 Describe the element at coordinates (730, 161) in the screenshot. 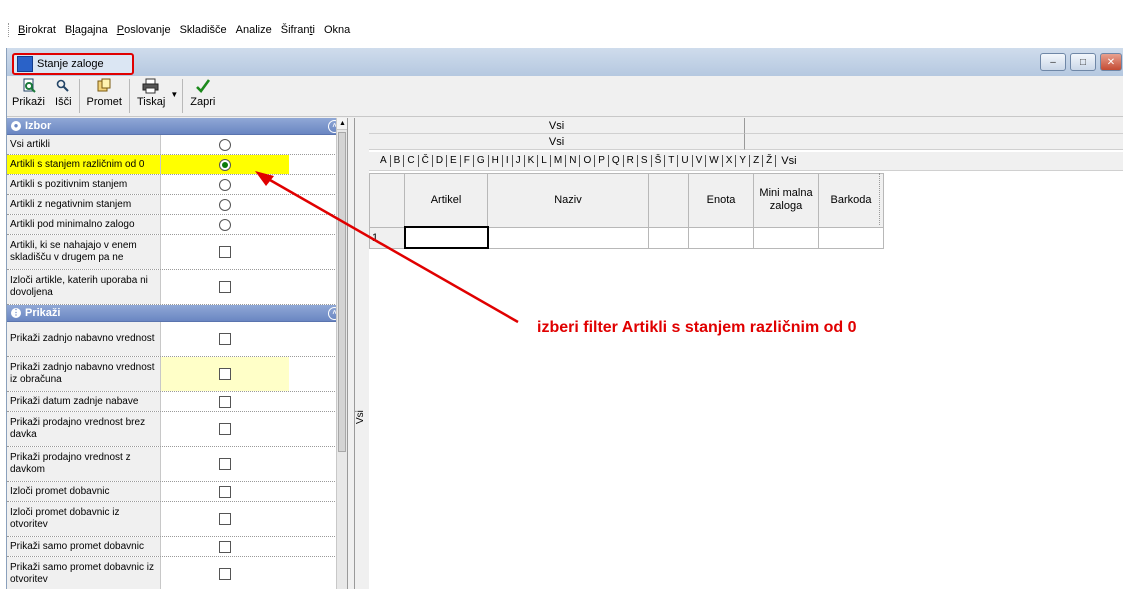

I see `alphabet-filter-letter: X` at that location.